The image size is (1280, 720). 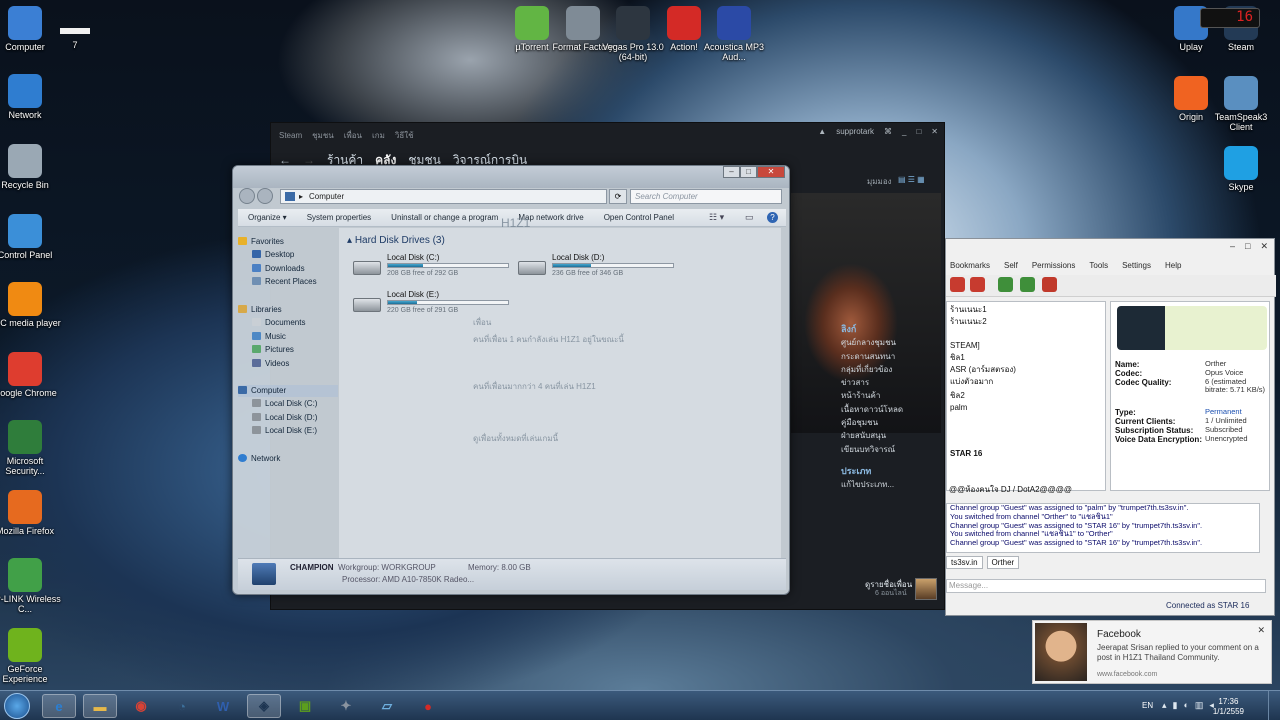 I want to click on taskbar-steam-icon: ◈, so click(x=264, y=706).